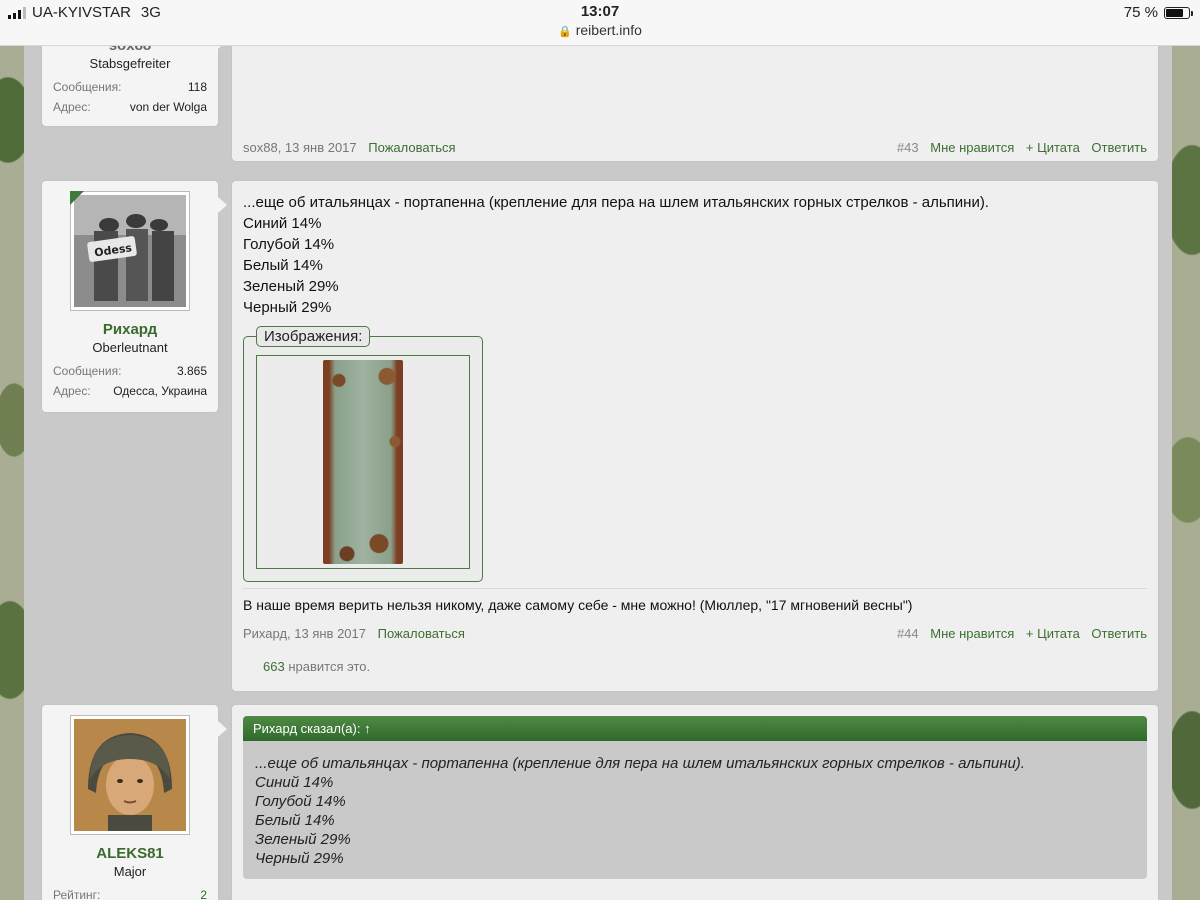  I want to click on quote-line: Синий 14%, so click(294, 782).